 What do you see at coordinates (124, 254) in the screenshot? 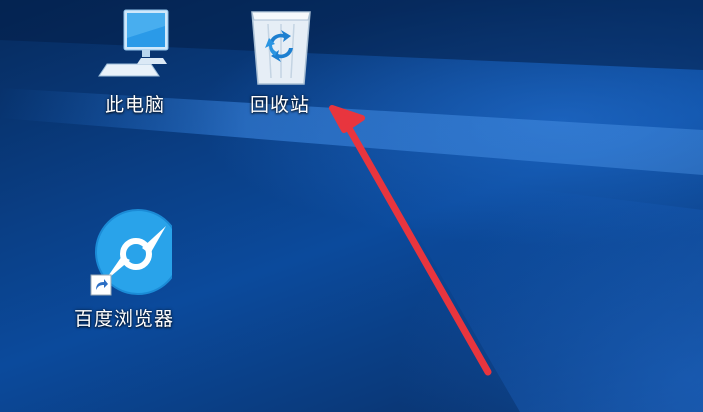
I see `browser-icon-wrap` at bounding box center [124, 254].